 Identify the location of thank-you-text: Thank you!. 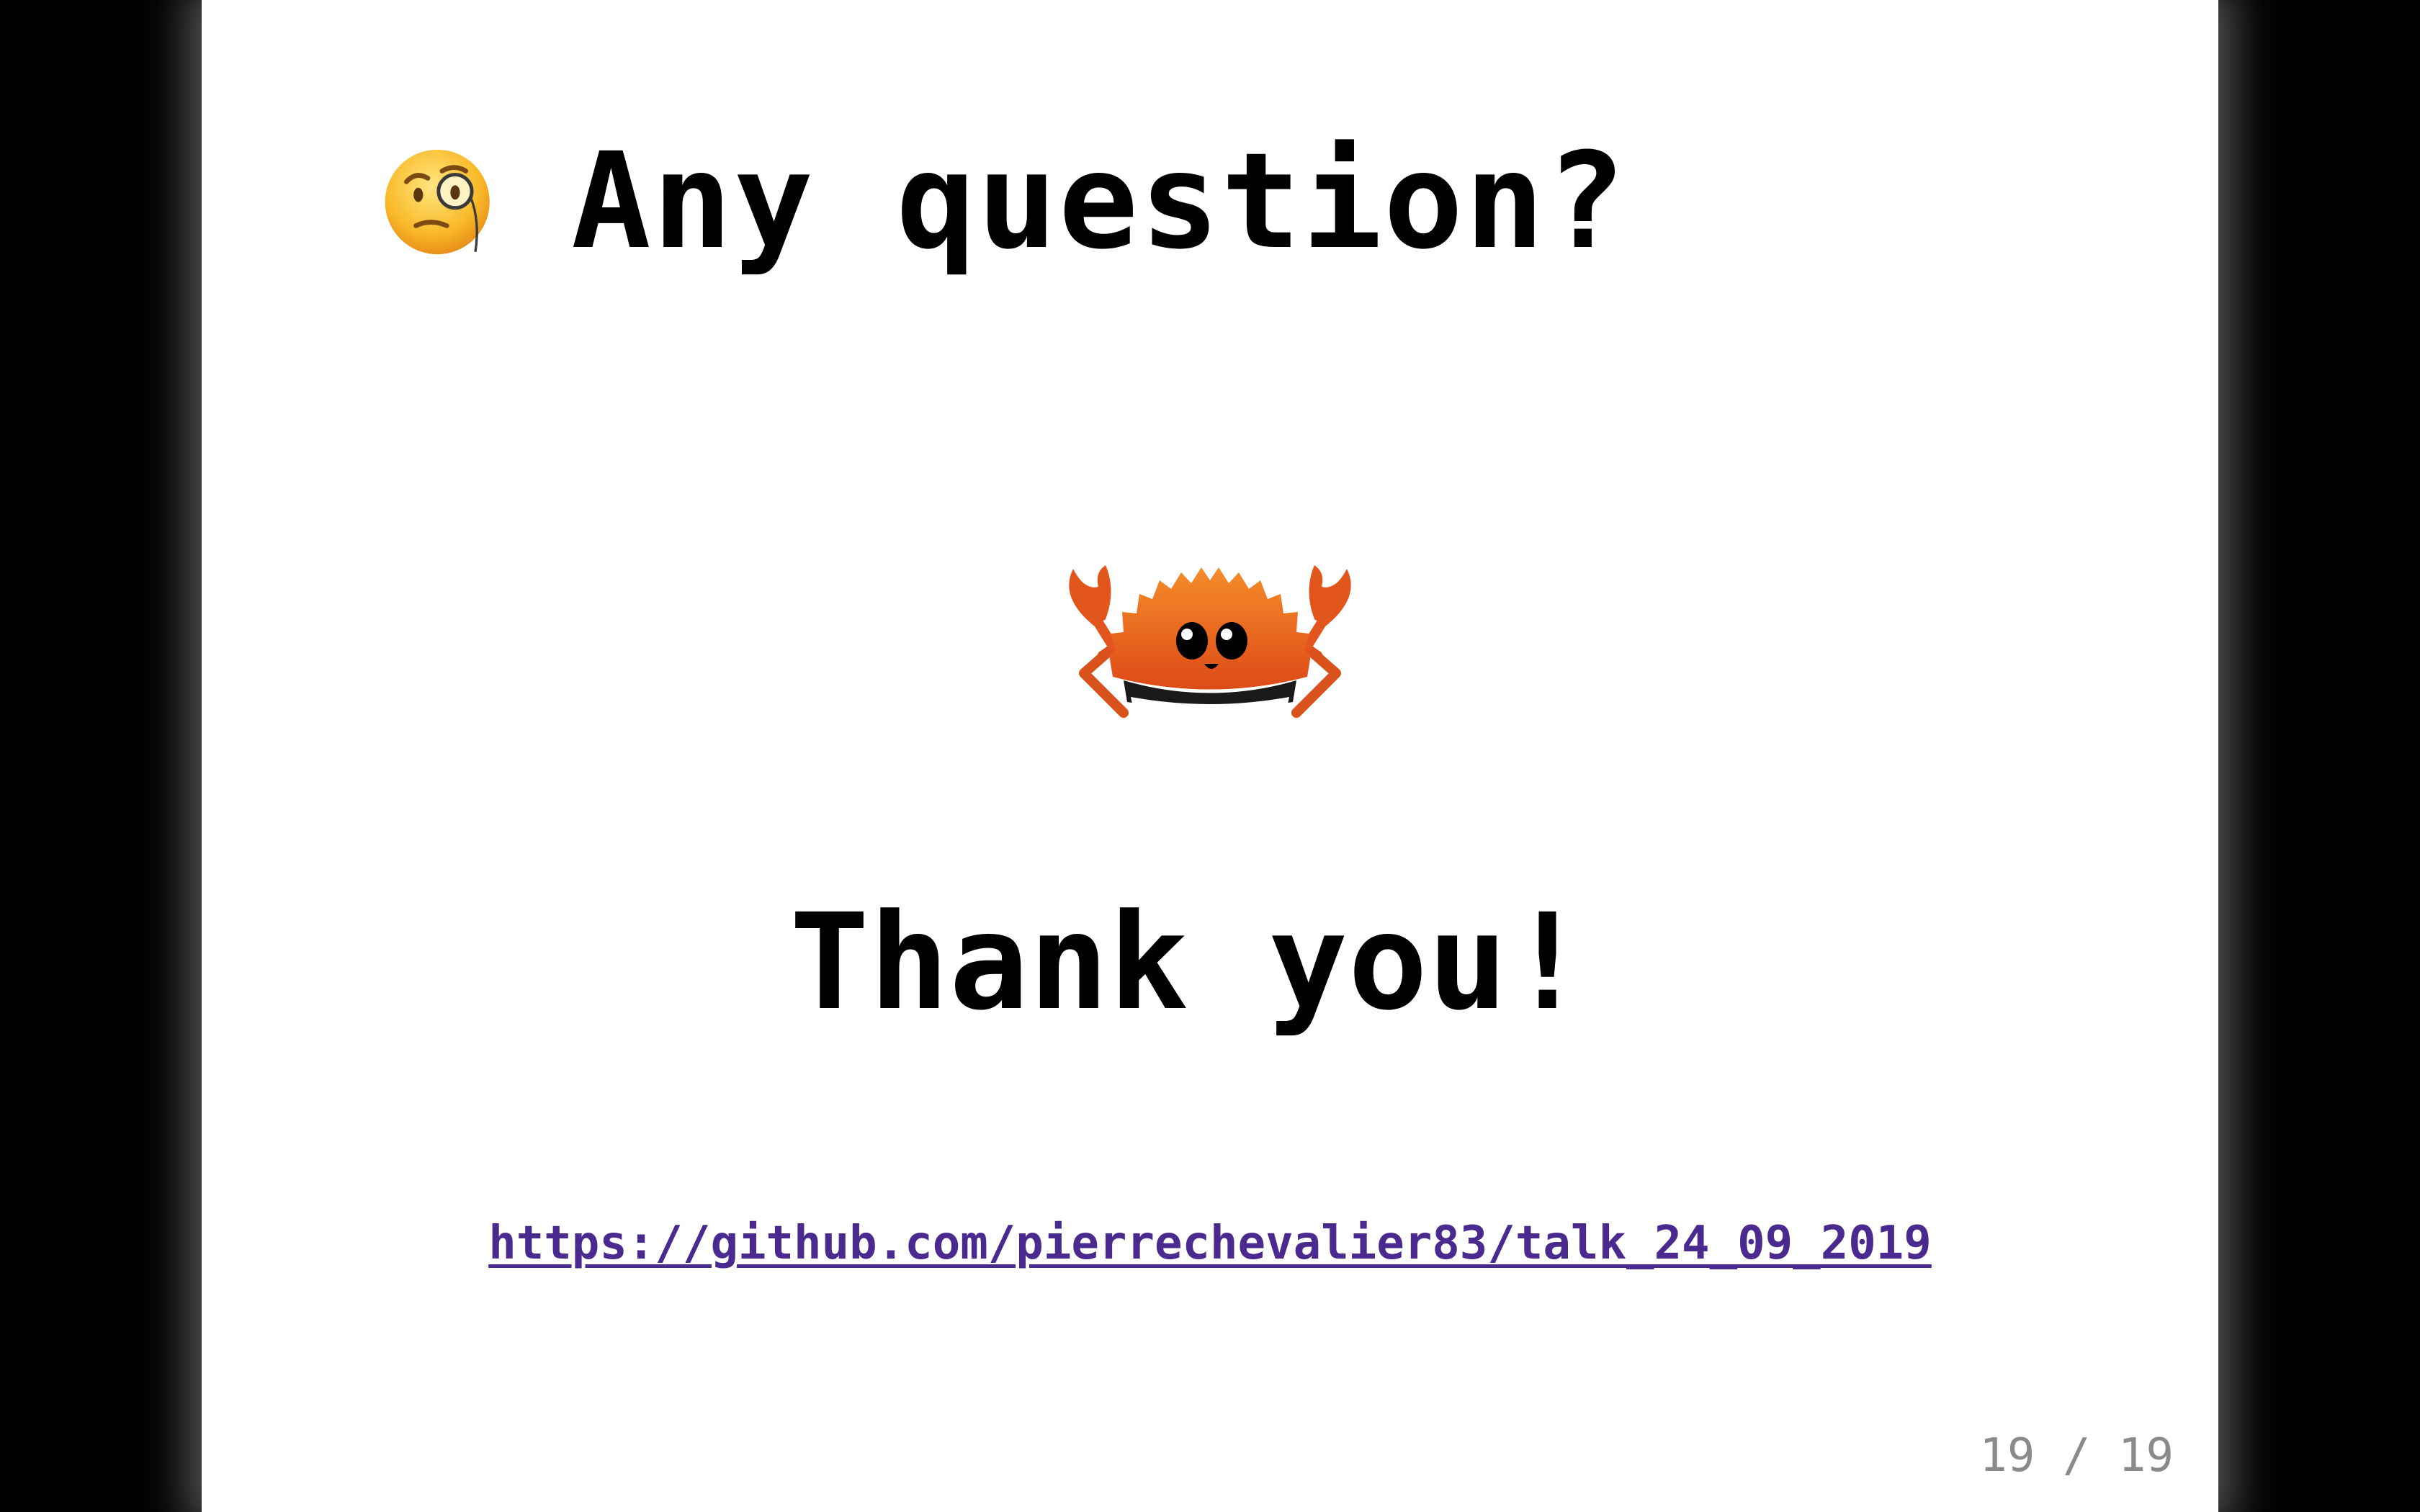
(1188, 963).